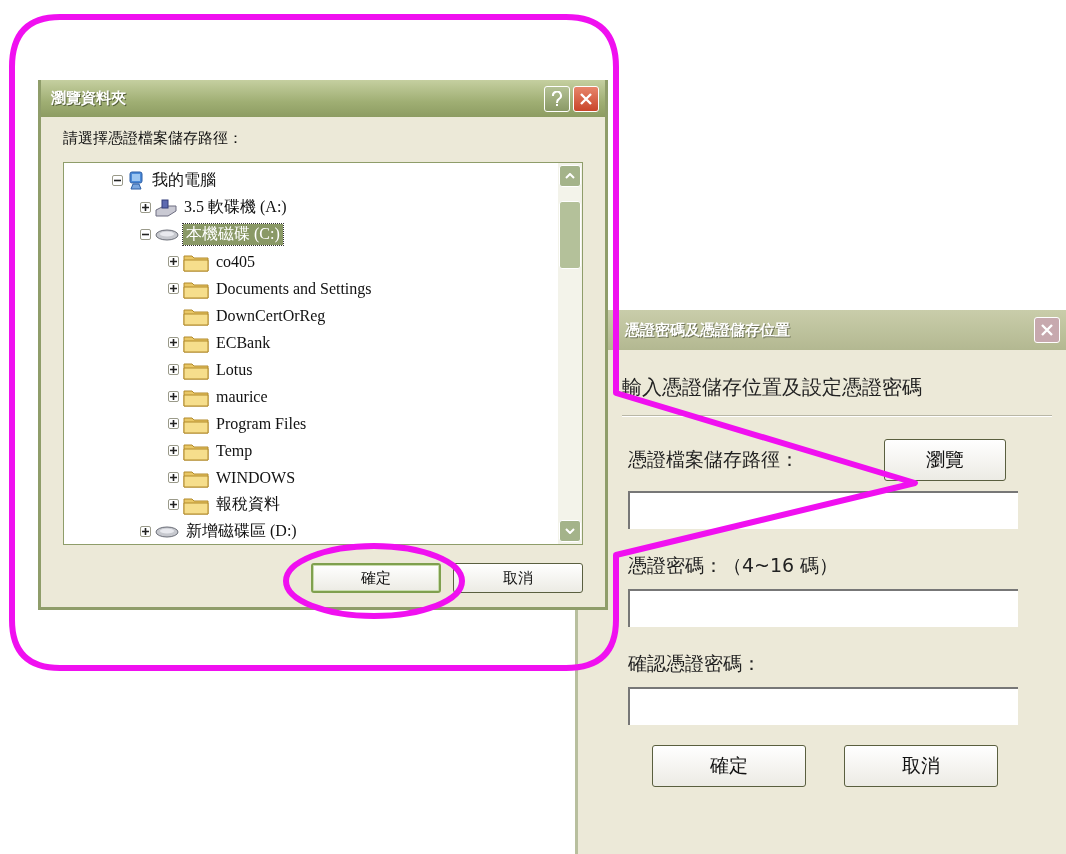  Describe the element at coordinates (153, 138) in the screenshot. I see `prompt-text: 請選擇憑證檔案儲存路徑：` at that location.